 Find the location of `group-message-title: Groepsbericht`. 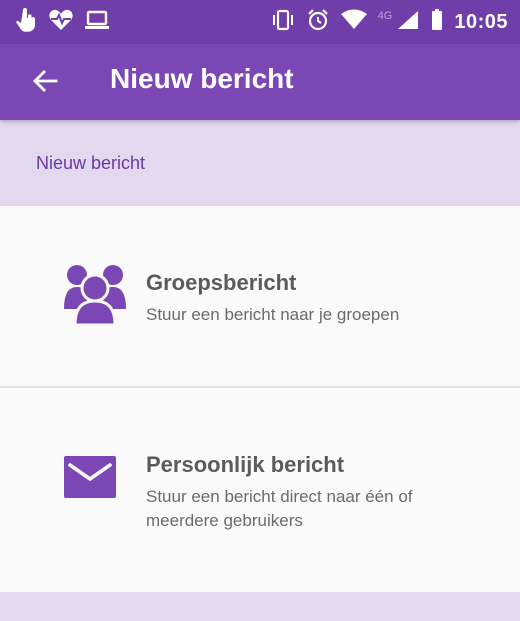

group-message-title: Groepsbericht is located at coordinates (221, 282).